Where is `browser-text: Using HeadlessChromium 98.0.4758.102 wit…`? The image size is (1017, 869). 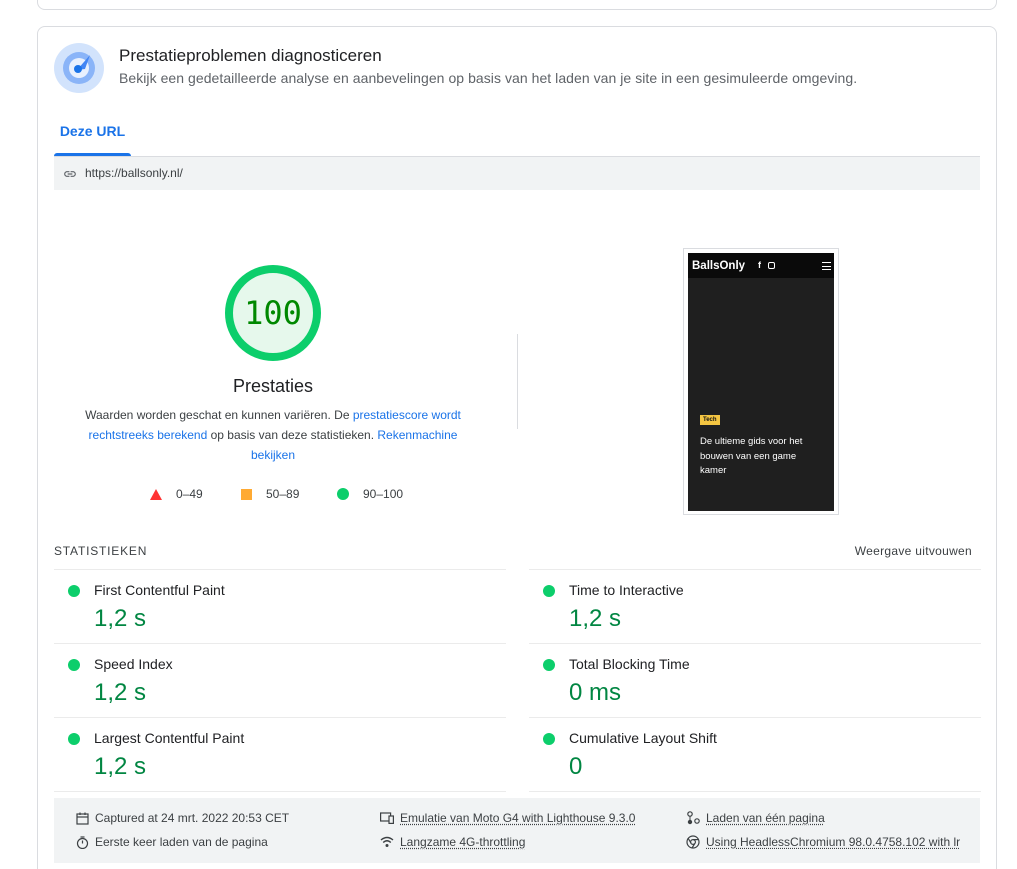 browser-text: Using HeadlessChromium 98.0.4758.102 wit… is located at coordinates (833, 842).